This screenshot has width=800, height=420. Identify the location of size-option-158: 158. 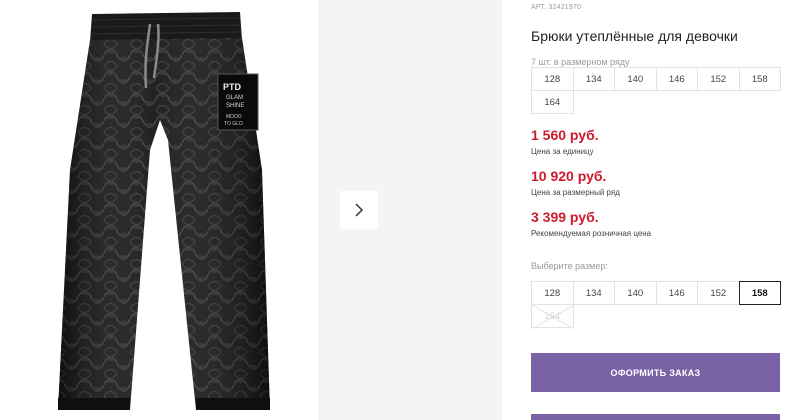
(759, 293).